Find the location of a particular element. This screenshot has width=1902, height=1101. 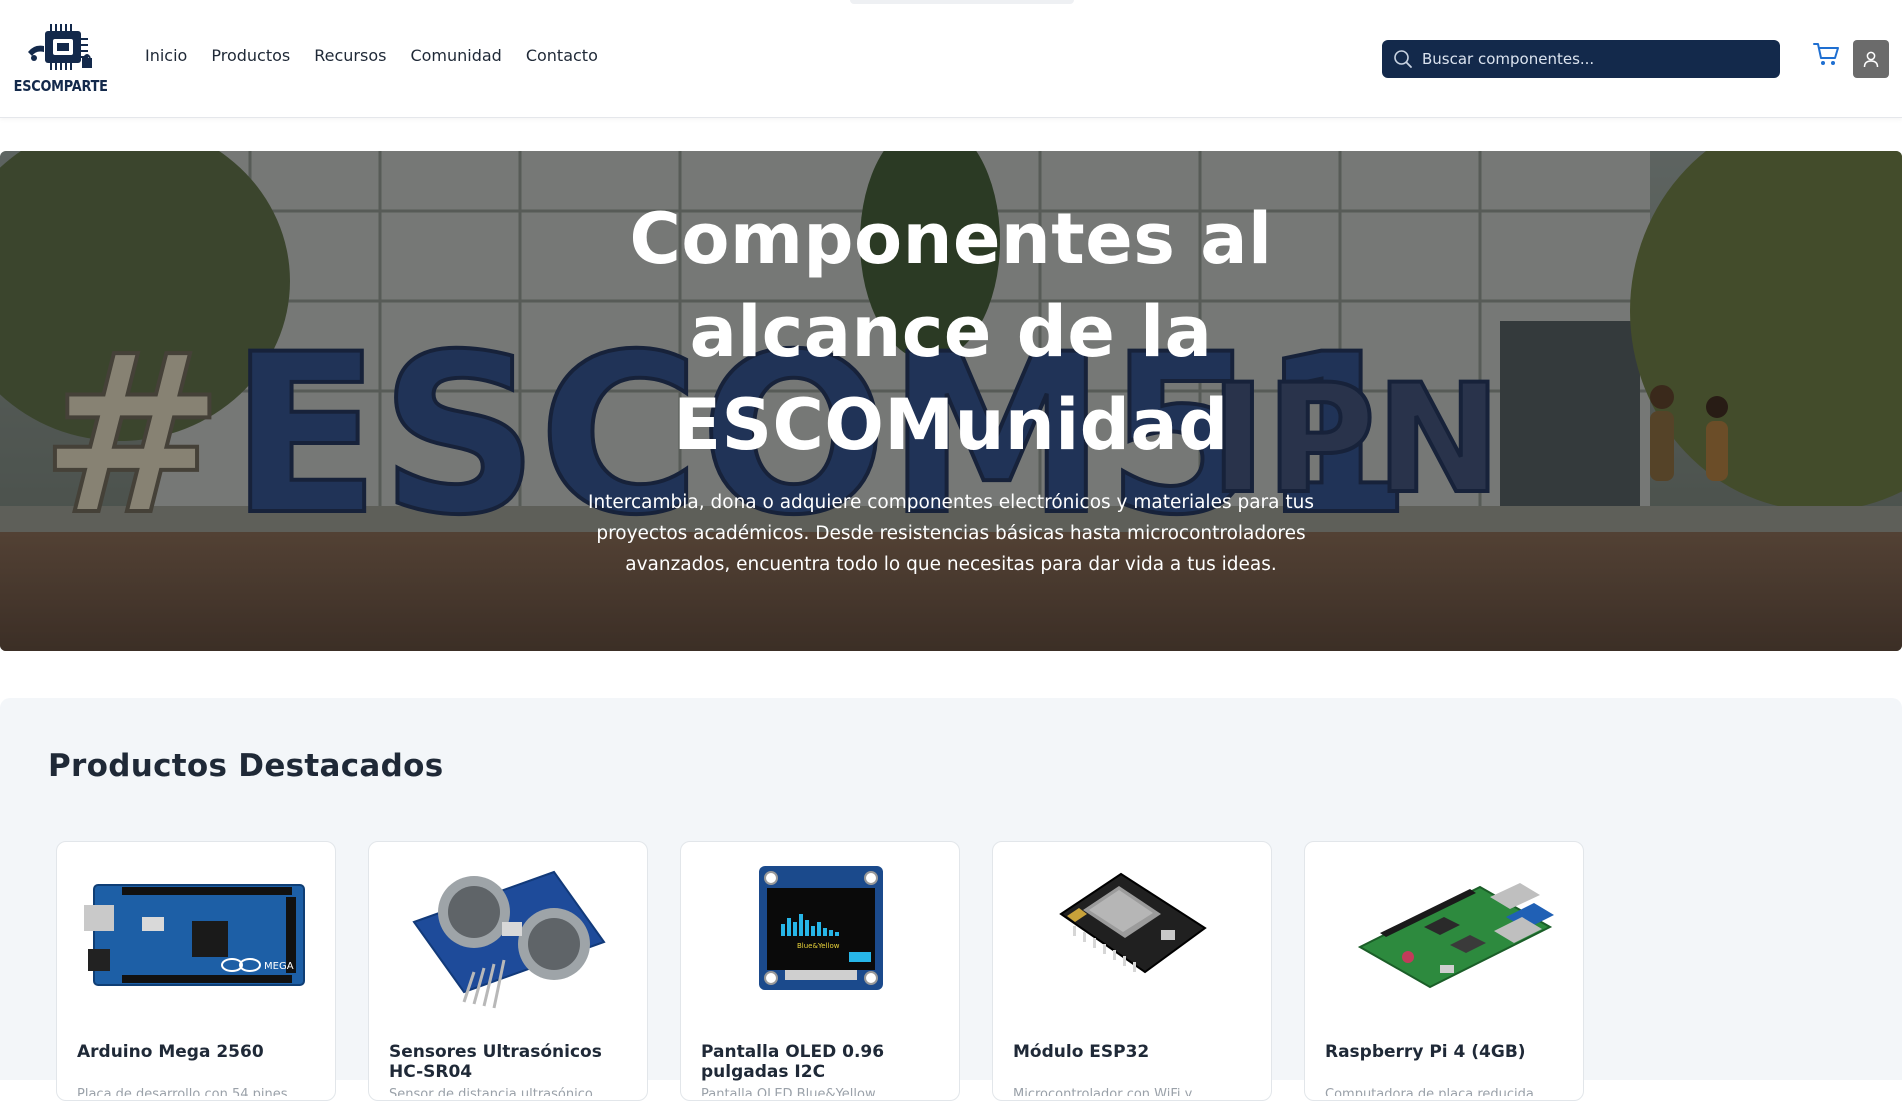

nav-item-contacto: Contacto is located at coordinates (562, 55).